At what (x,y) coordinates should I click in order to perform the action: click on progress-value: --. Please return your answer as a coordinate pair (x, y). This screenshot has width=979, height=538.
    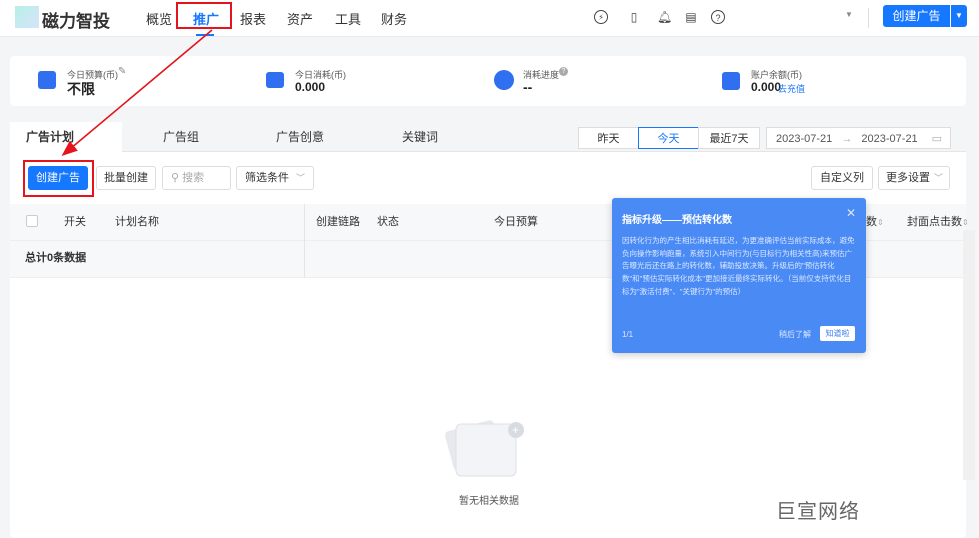
    Looking at the image, I should click on (528, 87).